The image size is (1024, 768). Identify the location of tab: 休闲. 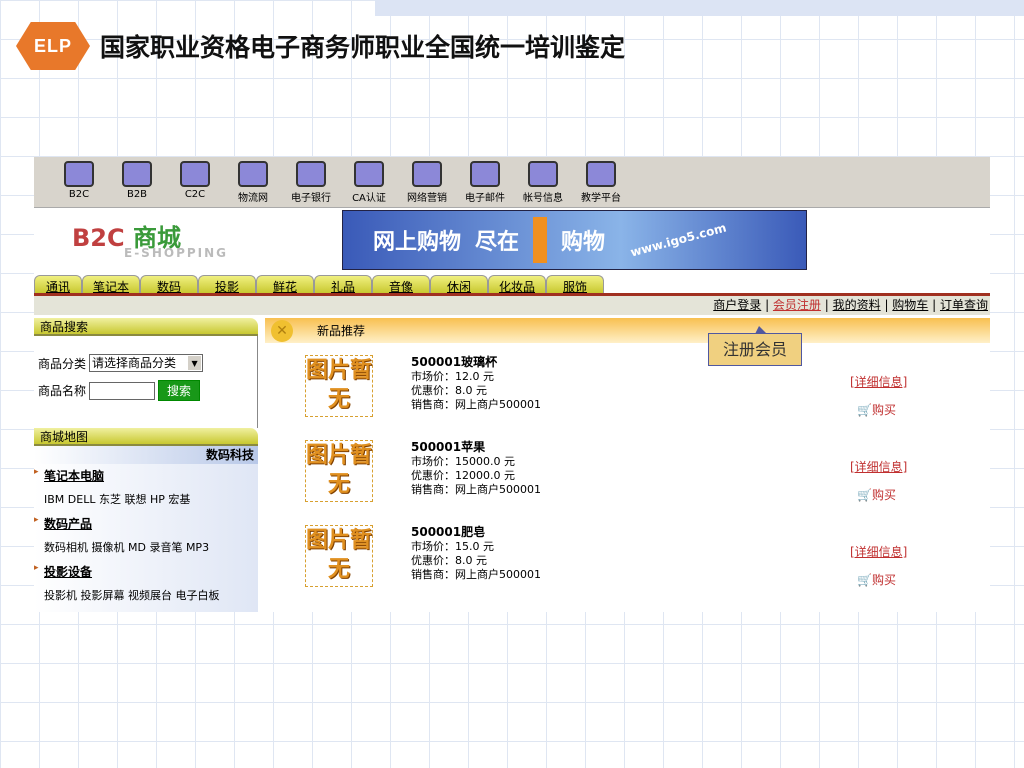
(459, 284).